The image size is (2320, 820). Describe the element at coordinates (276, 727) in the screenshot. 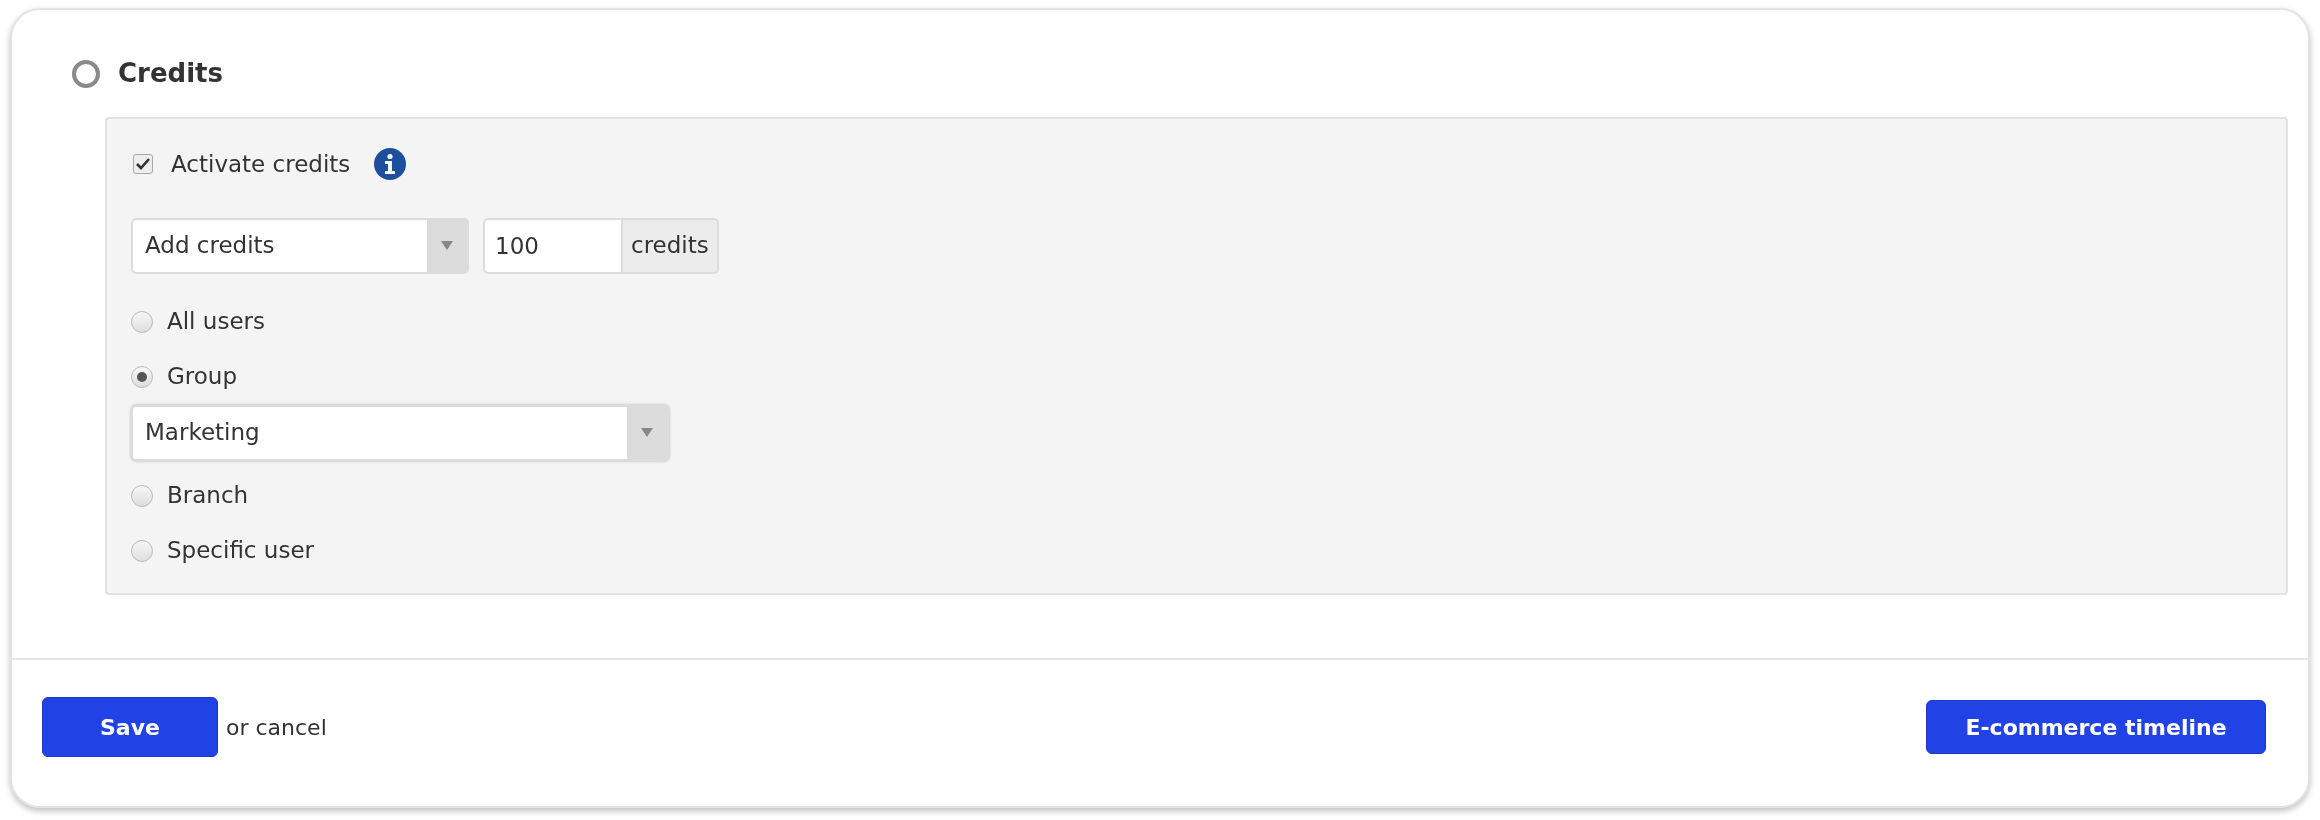

I see `cancel-link: or cancel` at that location.